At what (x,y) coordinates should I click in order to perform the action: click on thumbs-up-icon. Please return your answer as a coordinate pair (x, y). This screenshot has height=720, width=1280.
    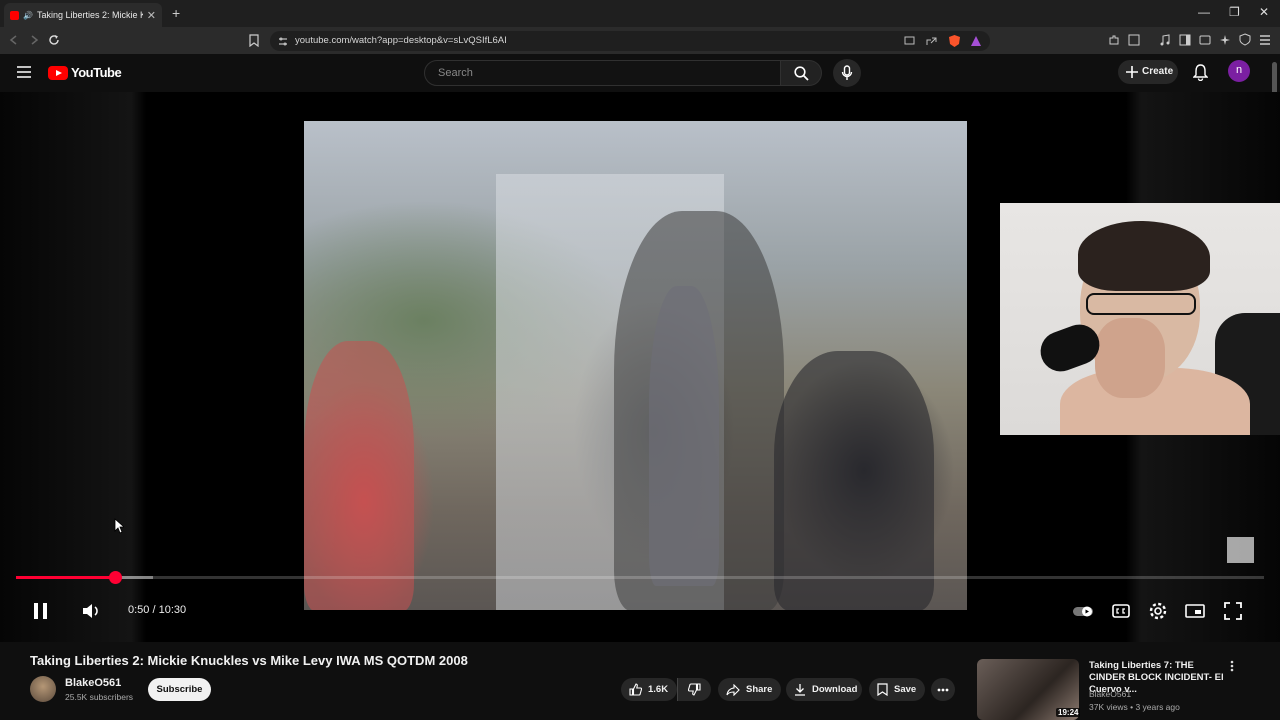
    Looking at the image, I should click on (635, 689).